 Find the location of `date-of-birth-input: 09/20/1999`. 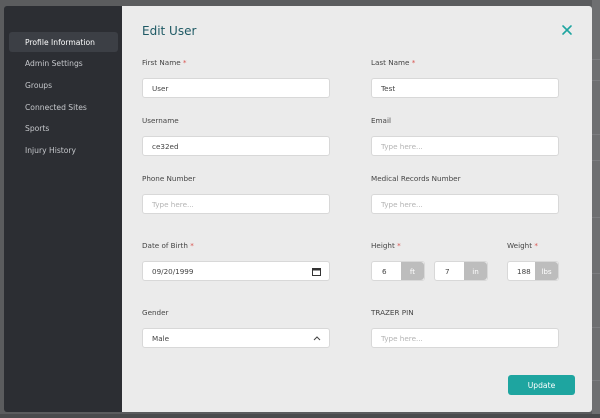

date-of-birth-input: 09/20/1999 is located at coordinates (236, 271).